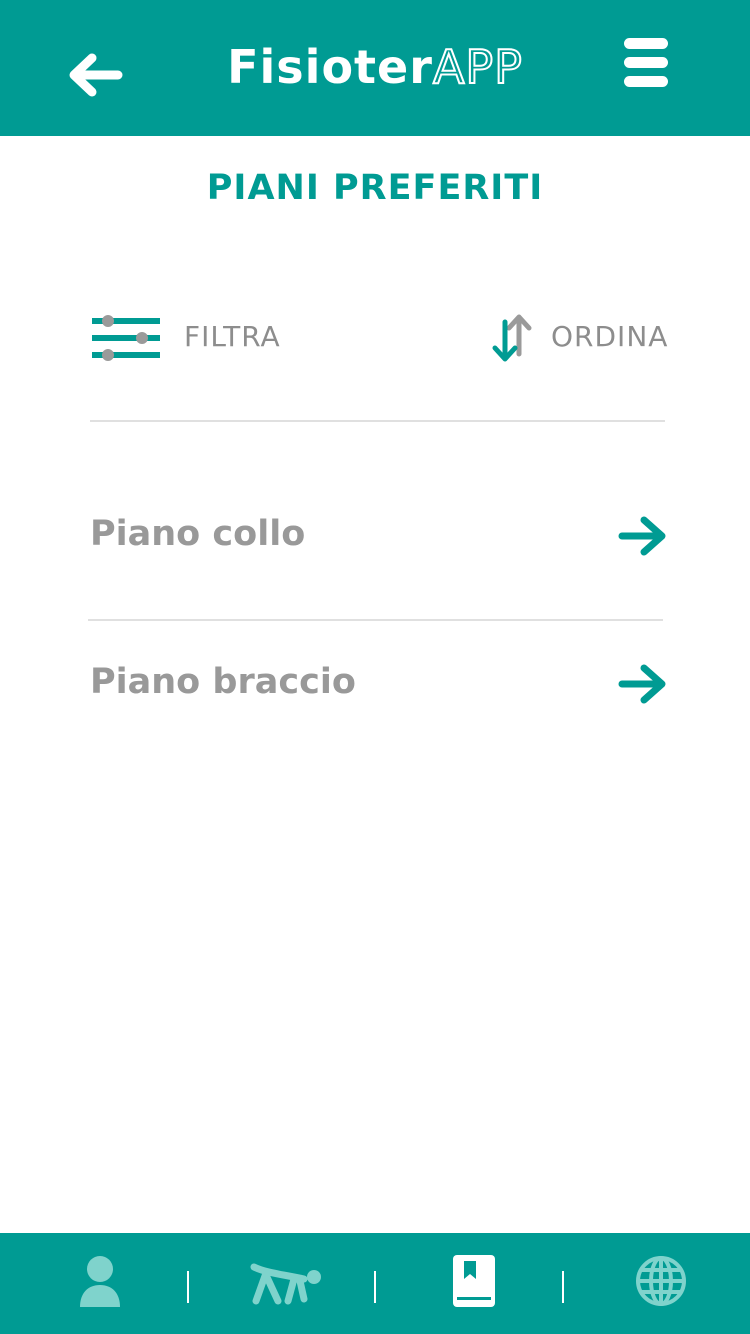  What do you see at coordinates (377, 421) in the screenshot?
I see `toolbar-divider` at bounding box center [377, 421].